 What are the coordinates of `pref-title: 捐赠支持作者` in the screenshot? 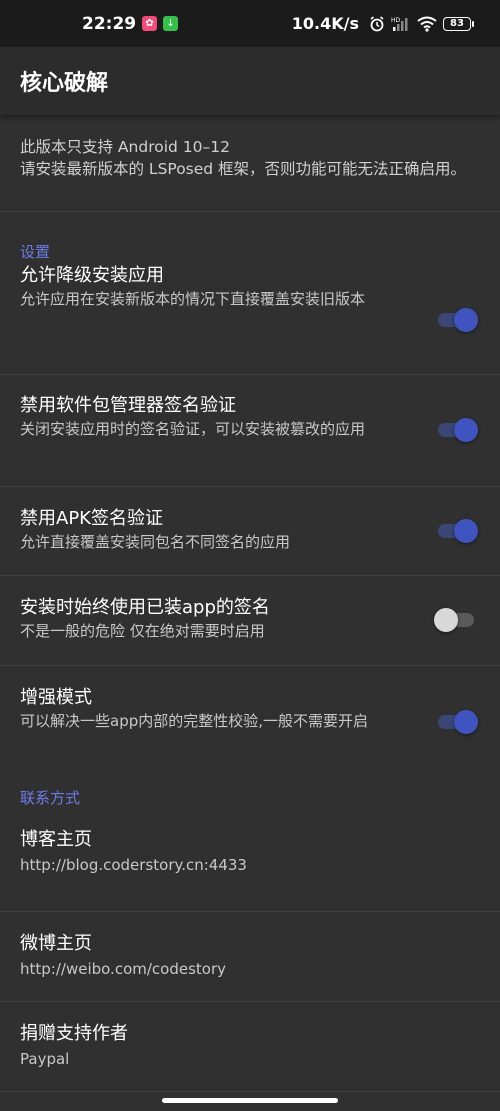 It's located at (74, 1033).